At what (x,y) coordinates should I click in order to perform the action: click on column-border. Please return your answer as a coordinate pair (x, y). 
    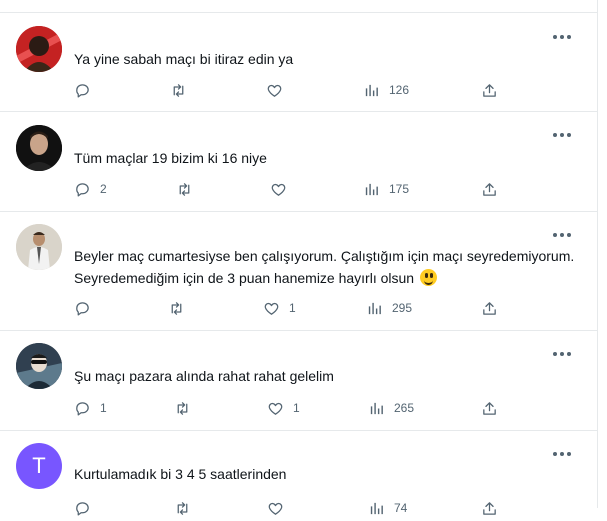
    Looking at the image, I should click on (597, 254).